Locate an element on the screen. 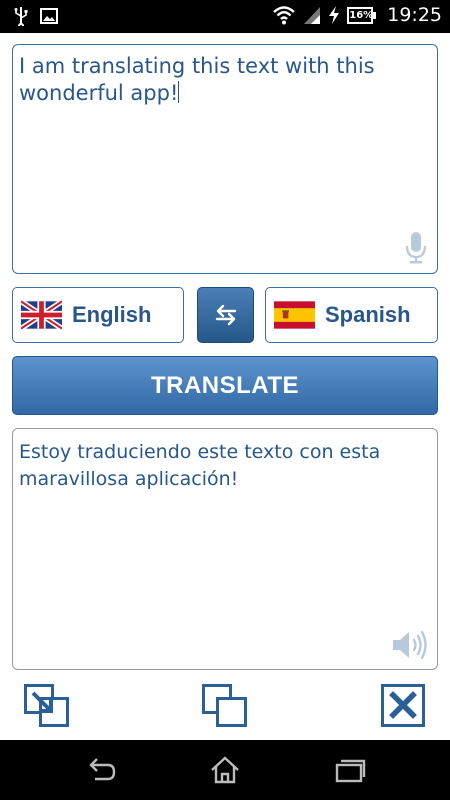 The image size is (450, 800). swap-arrows-icon is located at coordinates (225, 315).